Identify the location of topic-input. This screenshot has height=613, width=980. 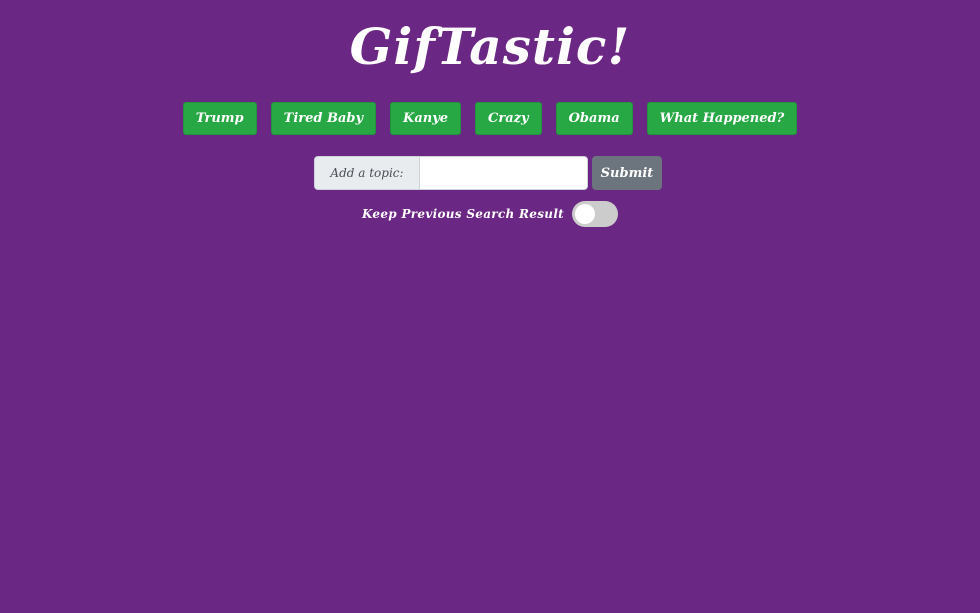
(503, 173).